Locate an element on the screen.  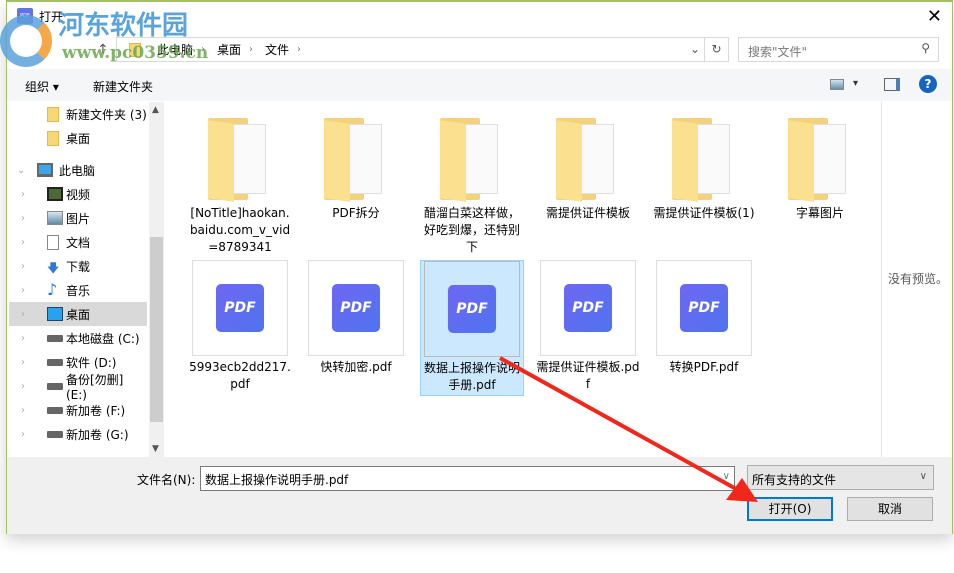
scroll-down-icon: ▼ is located at coordinates (155, 449).